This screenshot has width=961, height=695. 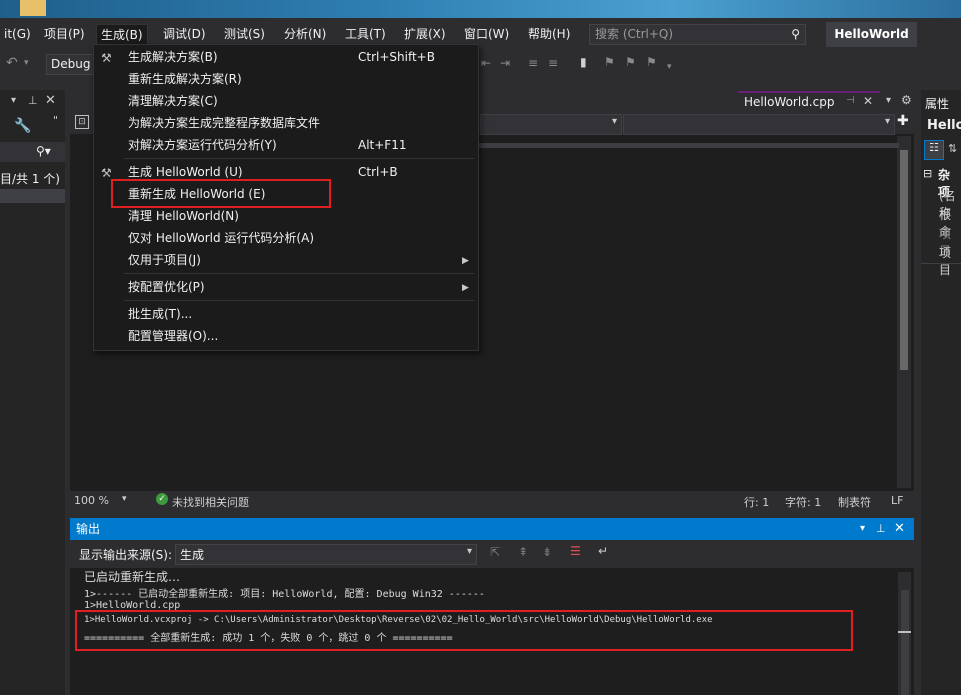 What do you see at coordinates (927, 173) in the screenshot?
I see `collapse-icon: ⊟` at bounding box center [927, 173].